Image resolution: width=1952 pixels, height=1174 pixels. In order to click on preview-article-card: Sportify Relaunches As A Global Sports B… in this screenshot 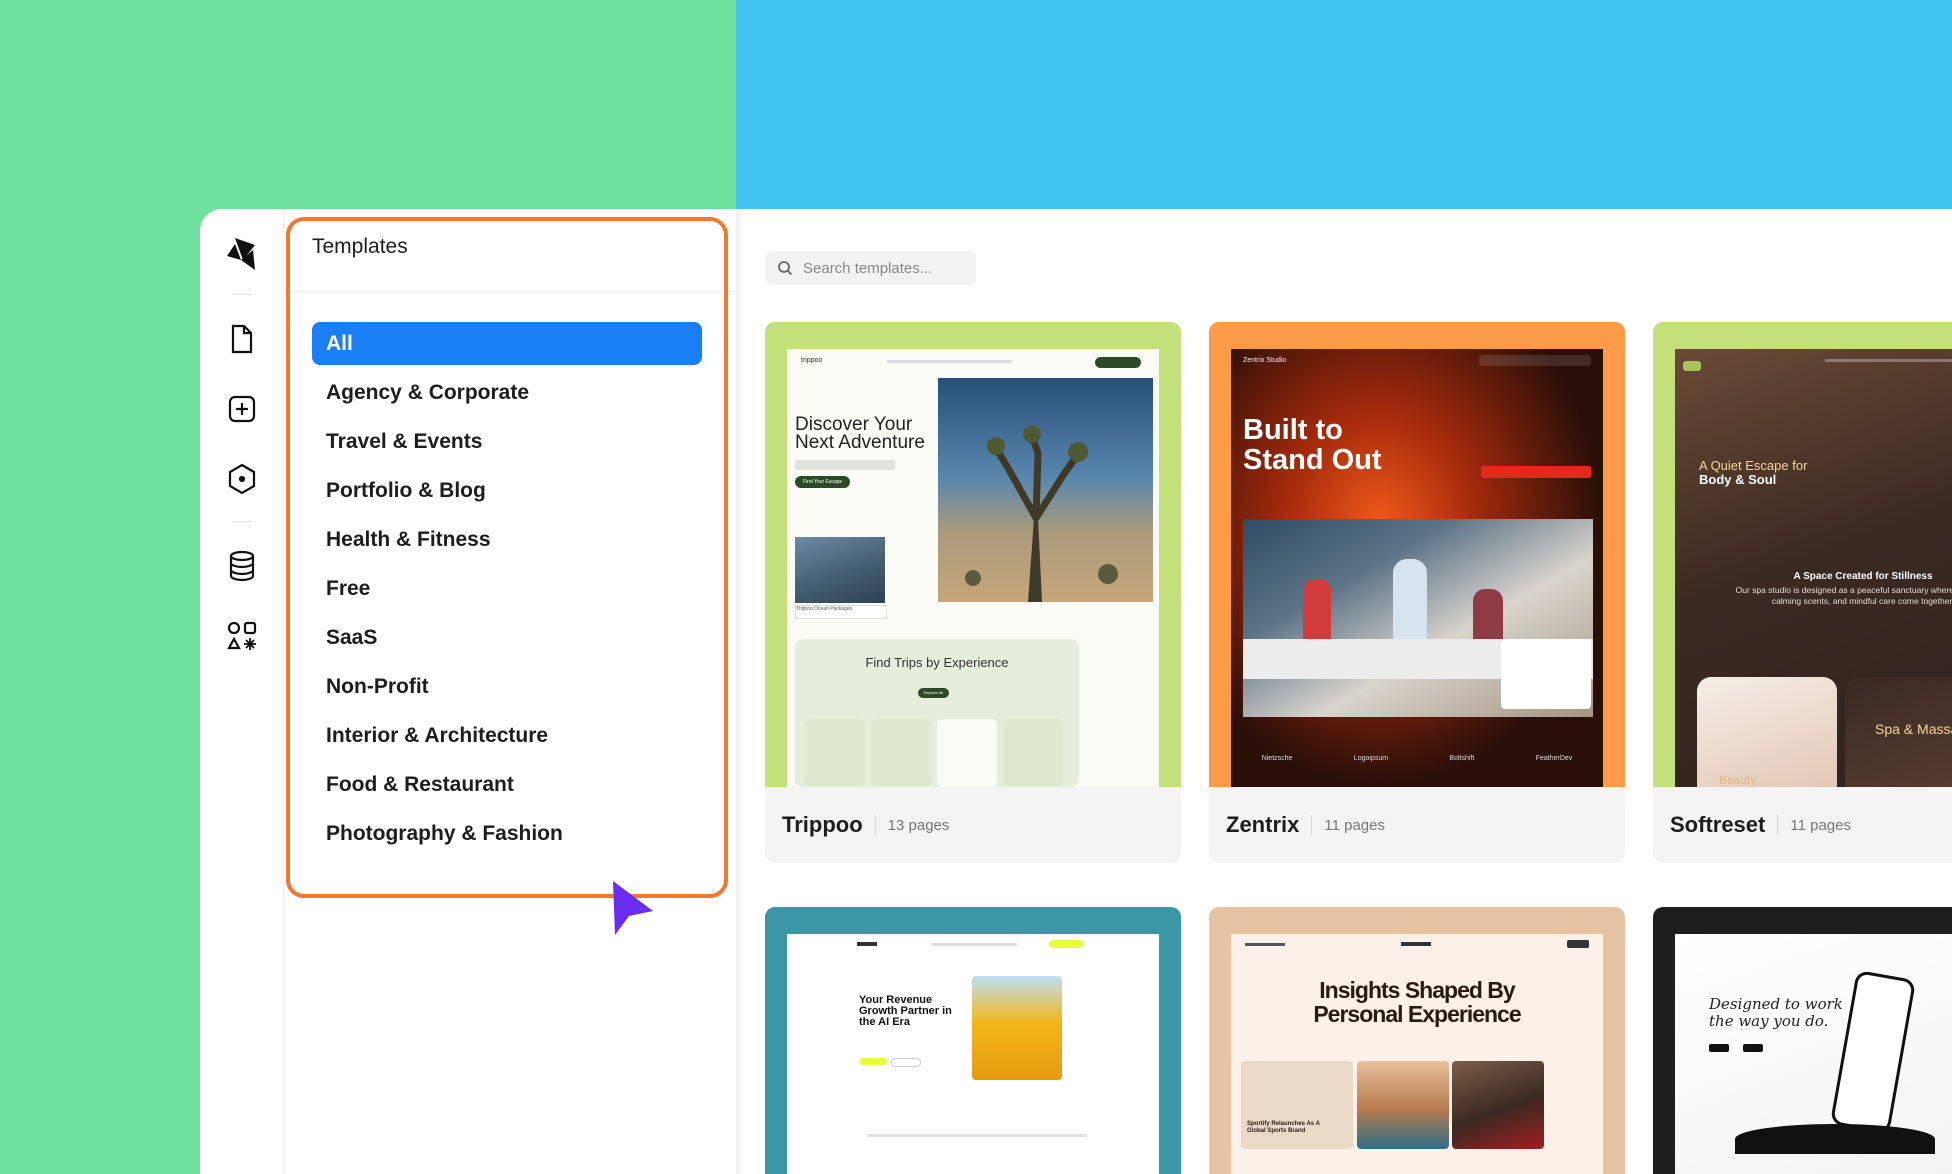, I will do `click(1297, 1105)`.